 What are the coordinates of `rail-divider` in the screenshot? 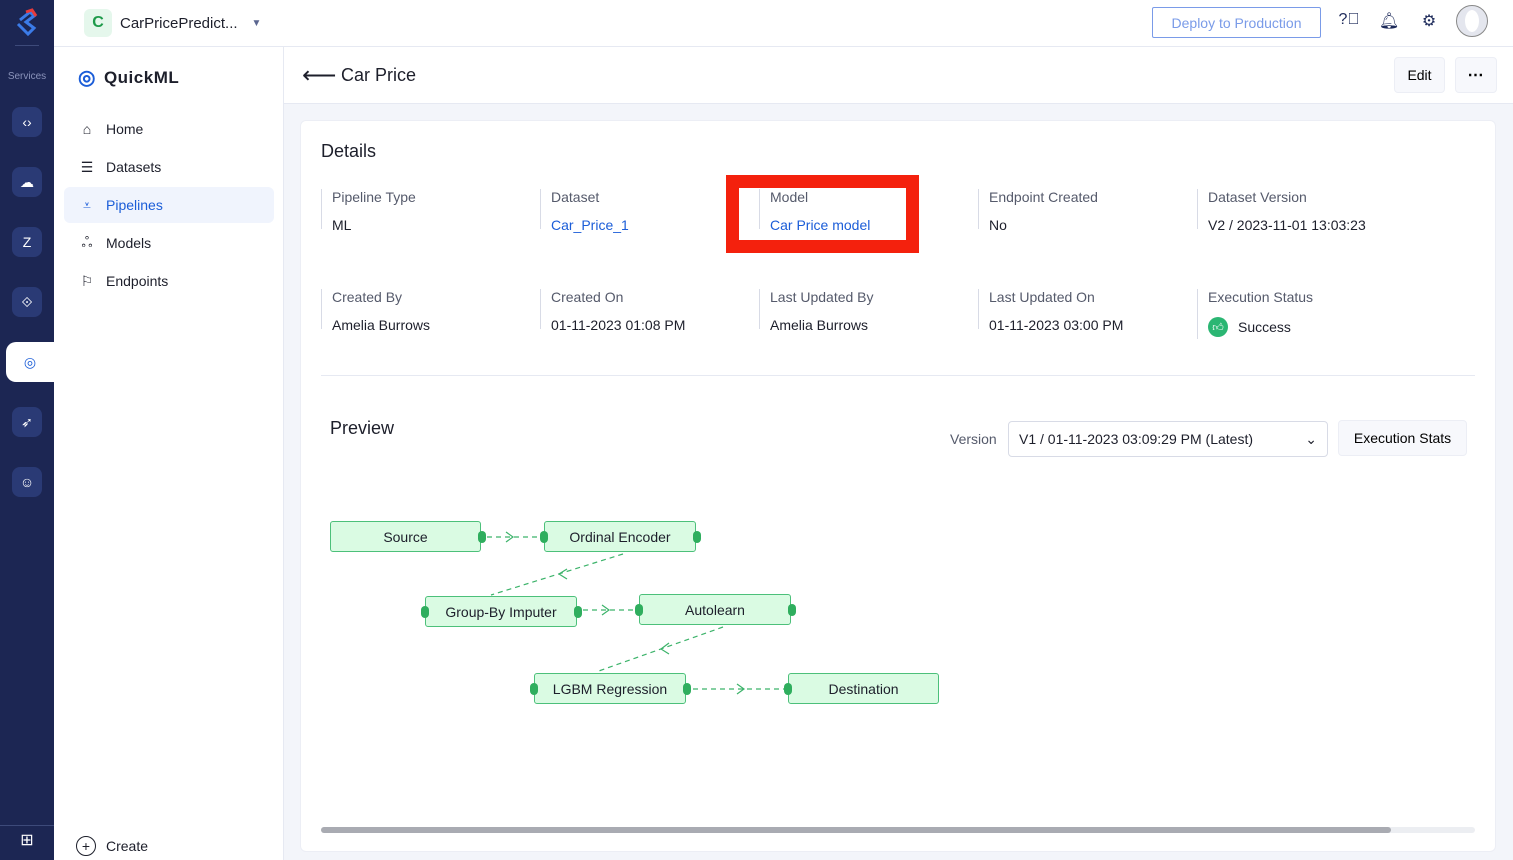 It's located at (27, 45).